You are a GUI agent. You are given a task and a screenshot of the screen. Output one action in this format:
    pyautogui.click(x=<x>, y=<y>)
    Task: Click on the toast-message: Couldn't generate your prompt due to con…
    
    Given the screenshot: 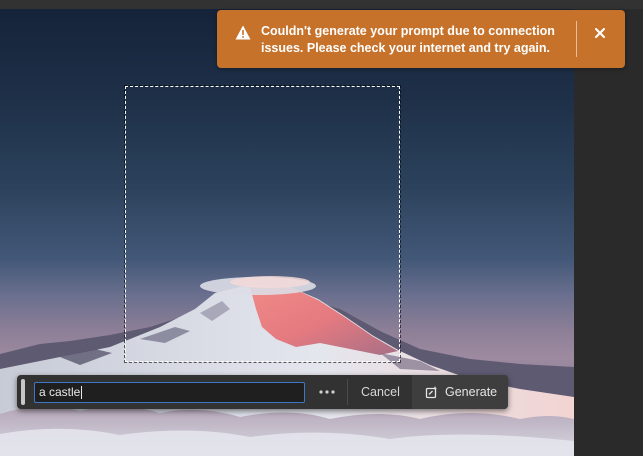 What is the action you would take?
    pyautogui.click(x=408, y=39)
    